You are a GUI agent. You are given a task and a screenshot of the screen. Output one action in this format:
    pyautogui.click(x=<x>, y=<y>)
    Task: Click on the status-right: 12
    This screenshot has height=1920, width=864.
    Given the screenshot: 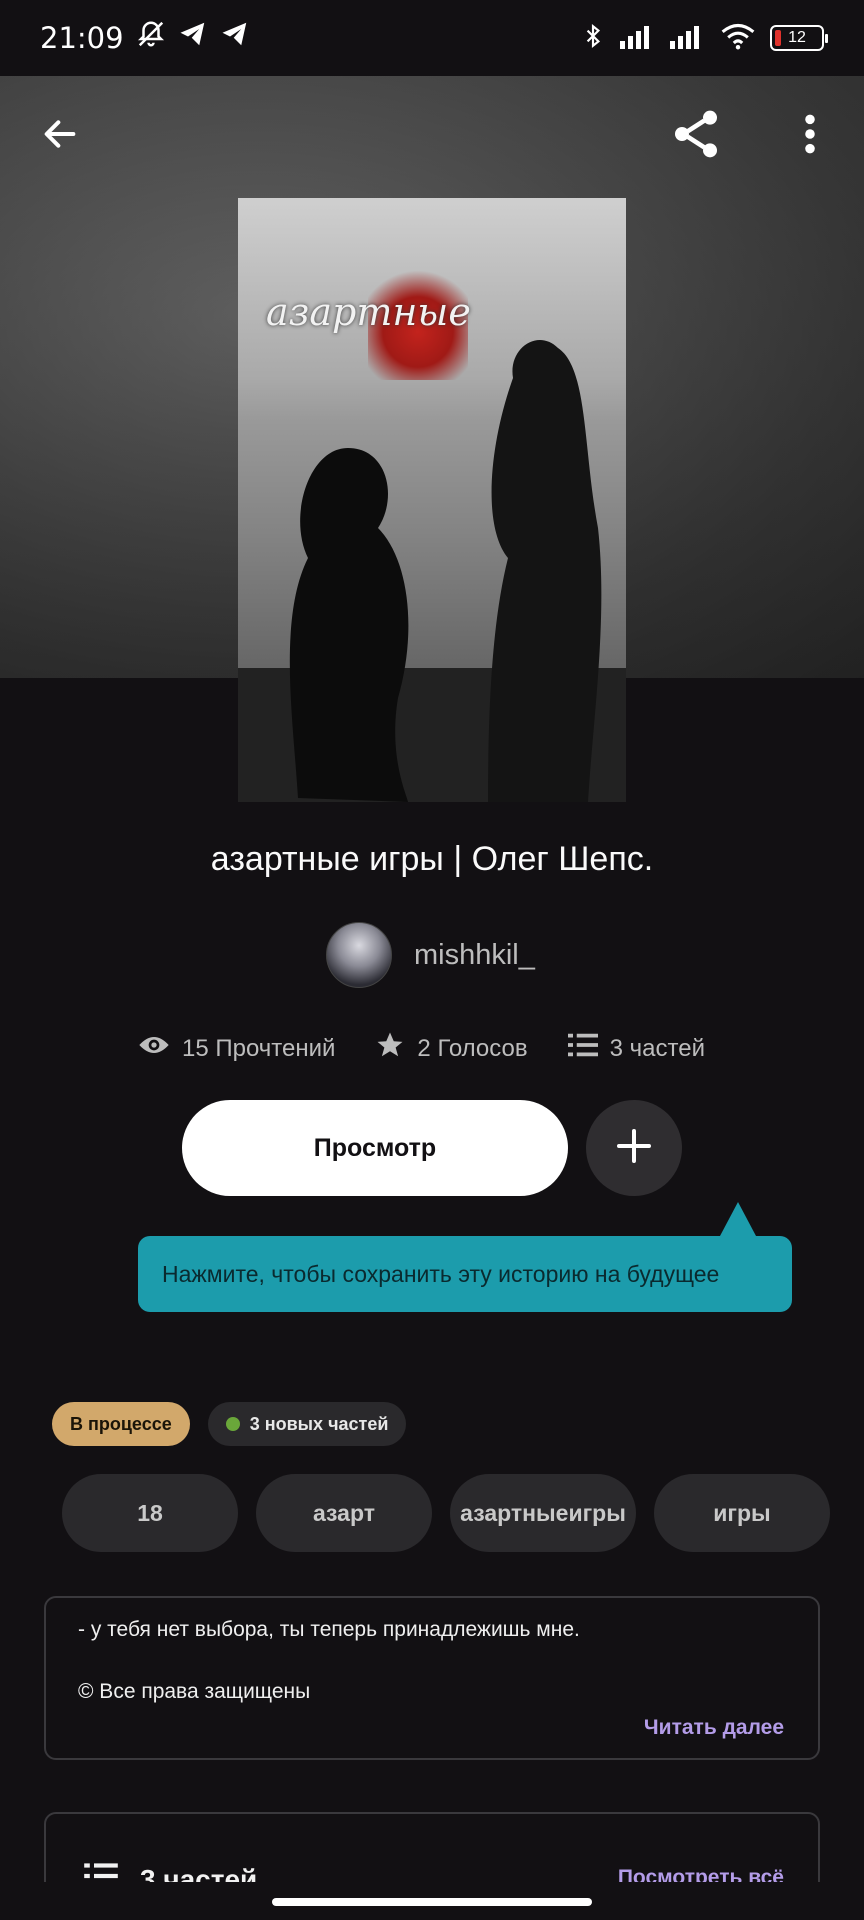 What is the action you would take?
    pyautogui.click(x=704, y=38)
    